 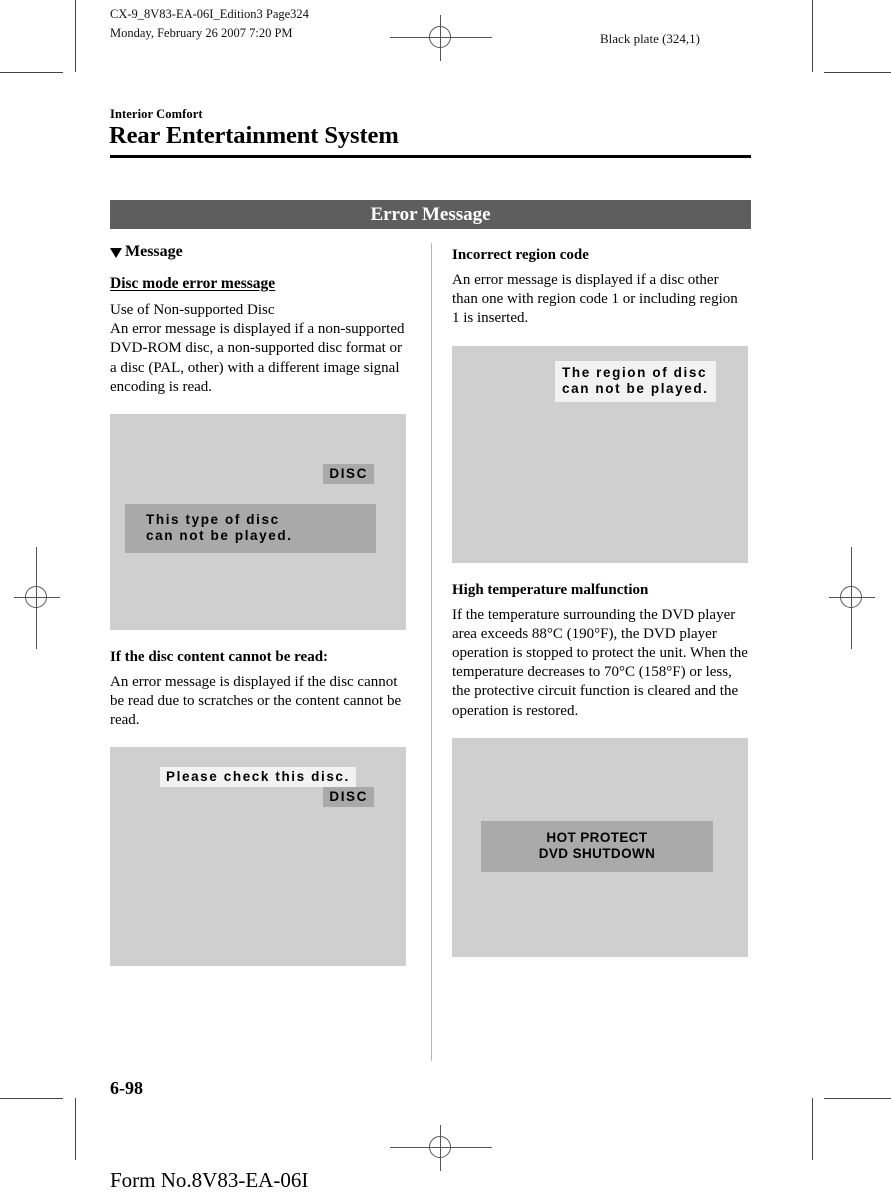 What do you see at coordinates (348, 474) in the screenshot?
I see `figure1-disc-badge: DISC` at bounding box center [348, 474].